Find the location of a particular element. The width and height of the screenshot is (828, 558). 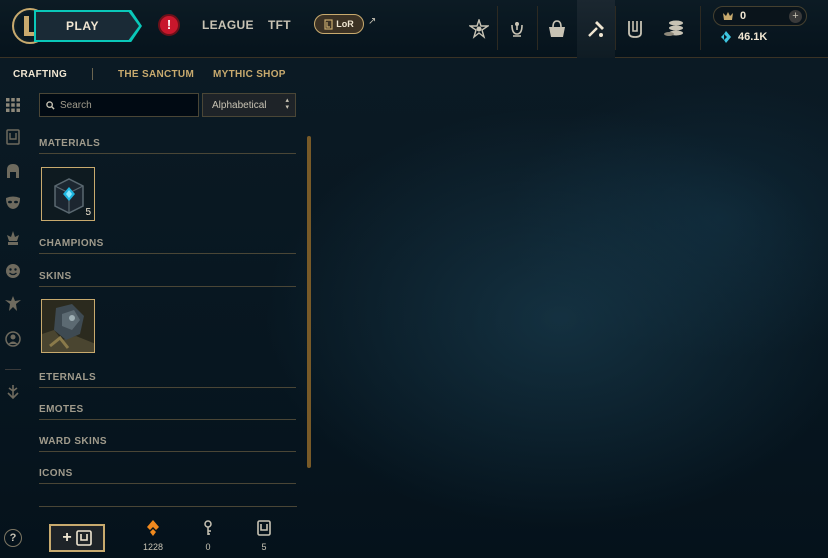

add-chest-button: + is located at coordinates (77, 538).